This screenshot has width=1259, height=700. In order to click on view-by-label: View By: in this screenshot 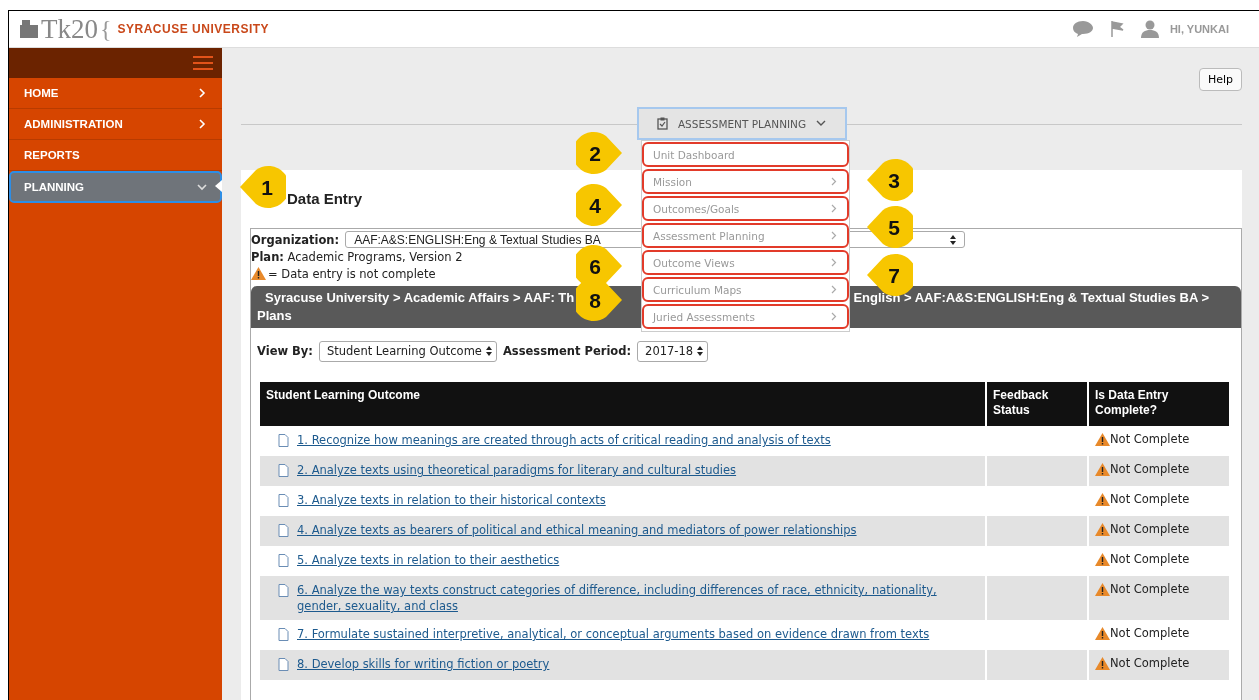, I will do `click(285, 351)`.